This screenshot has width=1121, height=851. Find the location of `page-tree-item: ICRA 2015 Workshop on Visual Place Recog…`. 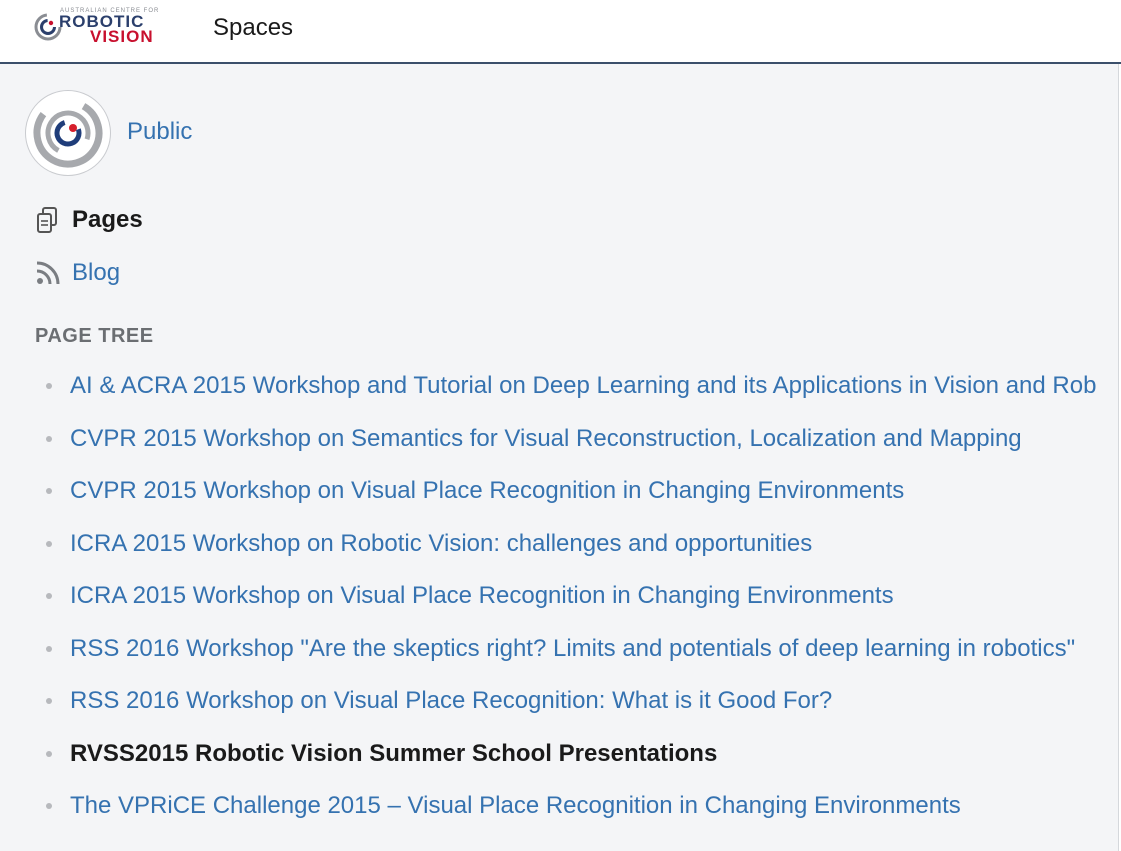

page-tree-item: ICRA 2015 Workshop on Visual Place Recog… is located at coordinates (579, 596).